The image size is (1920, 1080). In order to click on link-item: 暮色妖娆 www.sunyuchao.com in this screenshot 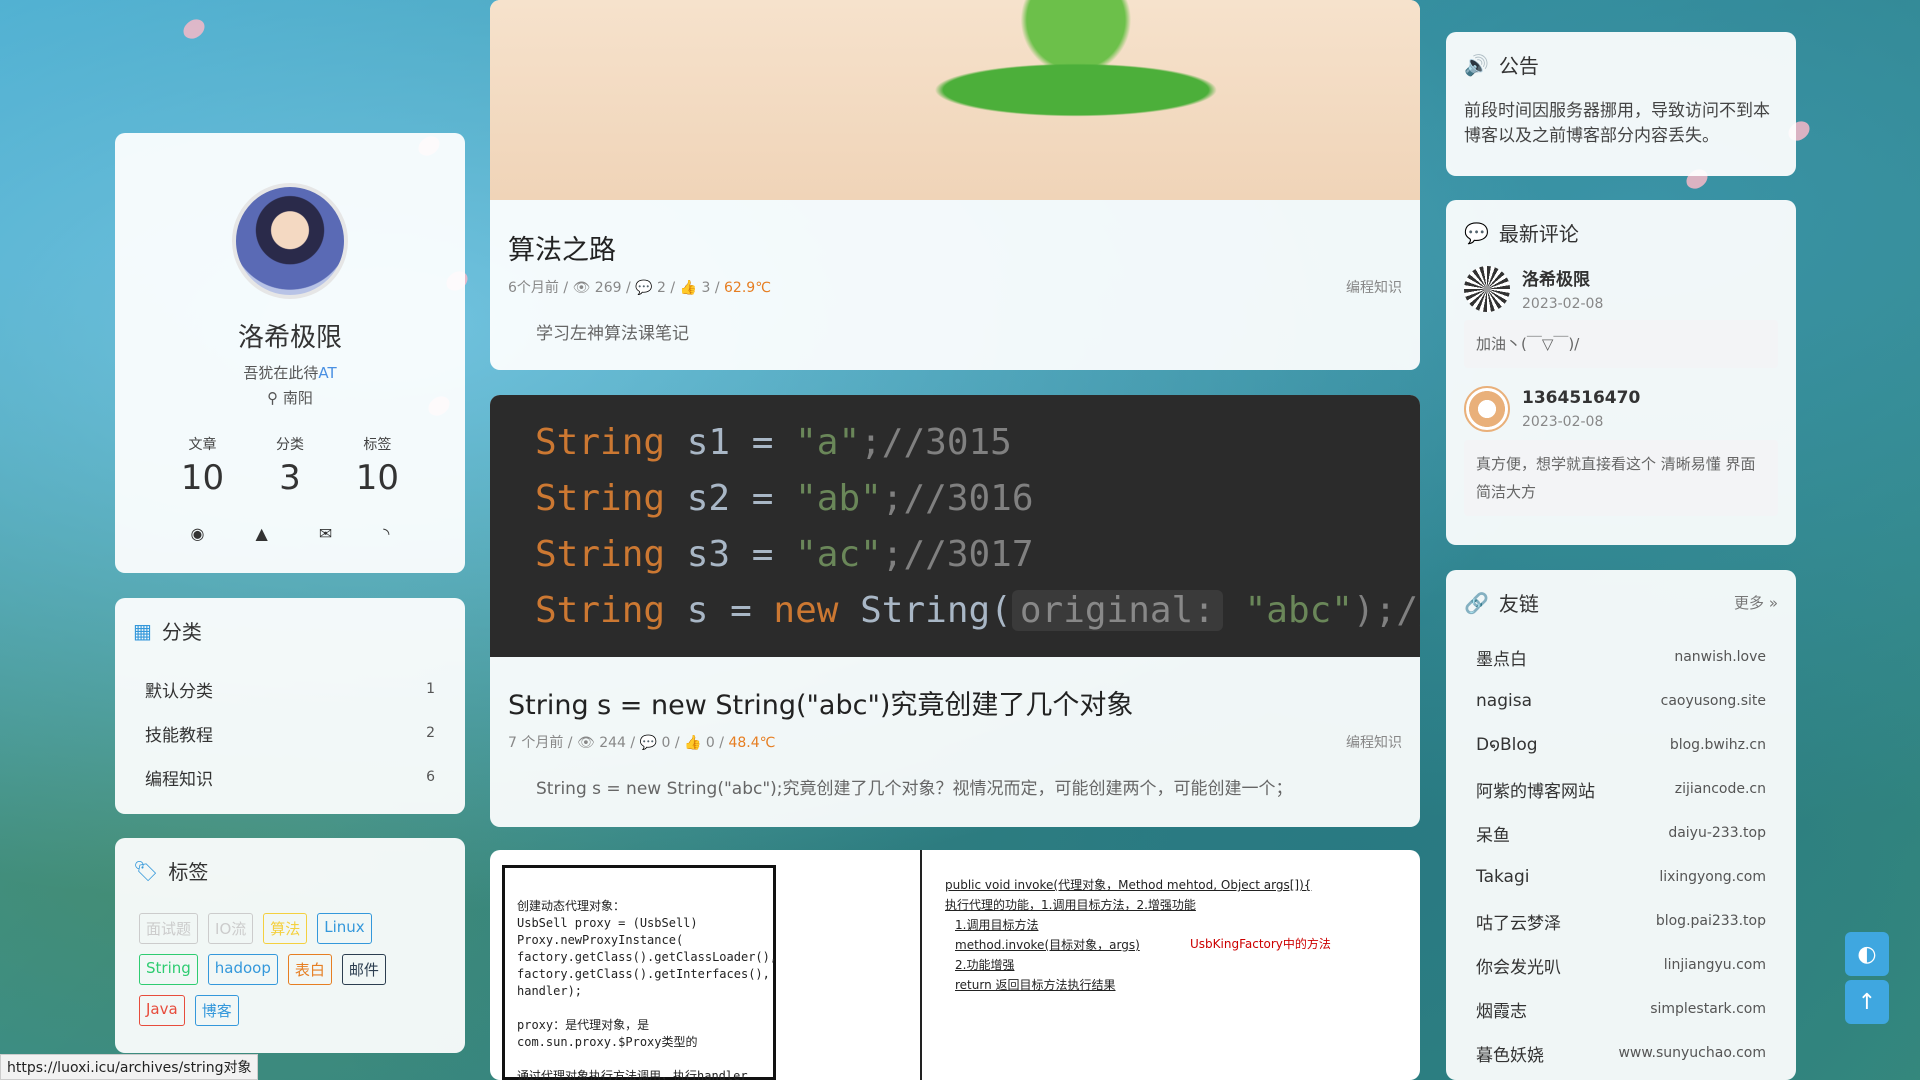, I will do `click(1621, 1053)`.